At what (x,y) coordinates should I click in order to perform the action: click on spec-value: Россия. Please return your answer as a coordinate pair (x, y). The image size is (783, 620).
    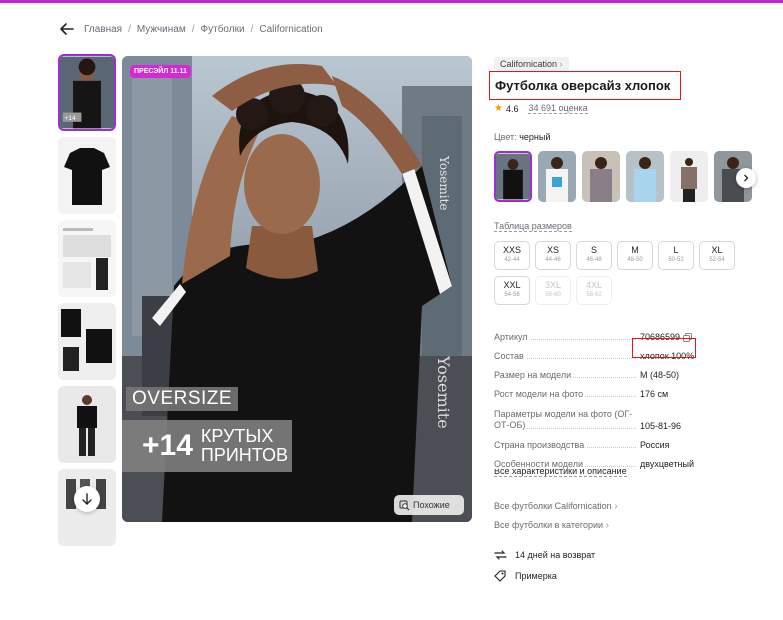
    Looking at the image, I should click on (655, 445).